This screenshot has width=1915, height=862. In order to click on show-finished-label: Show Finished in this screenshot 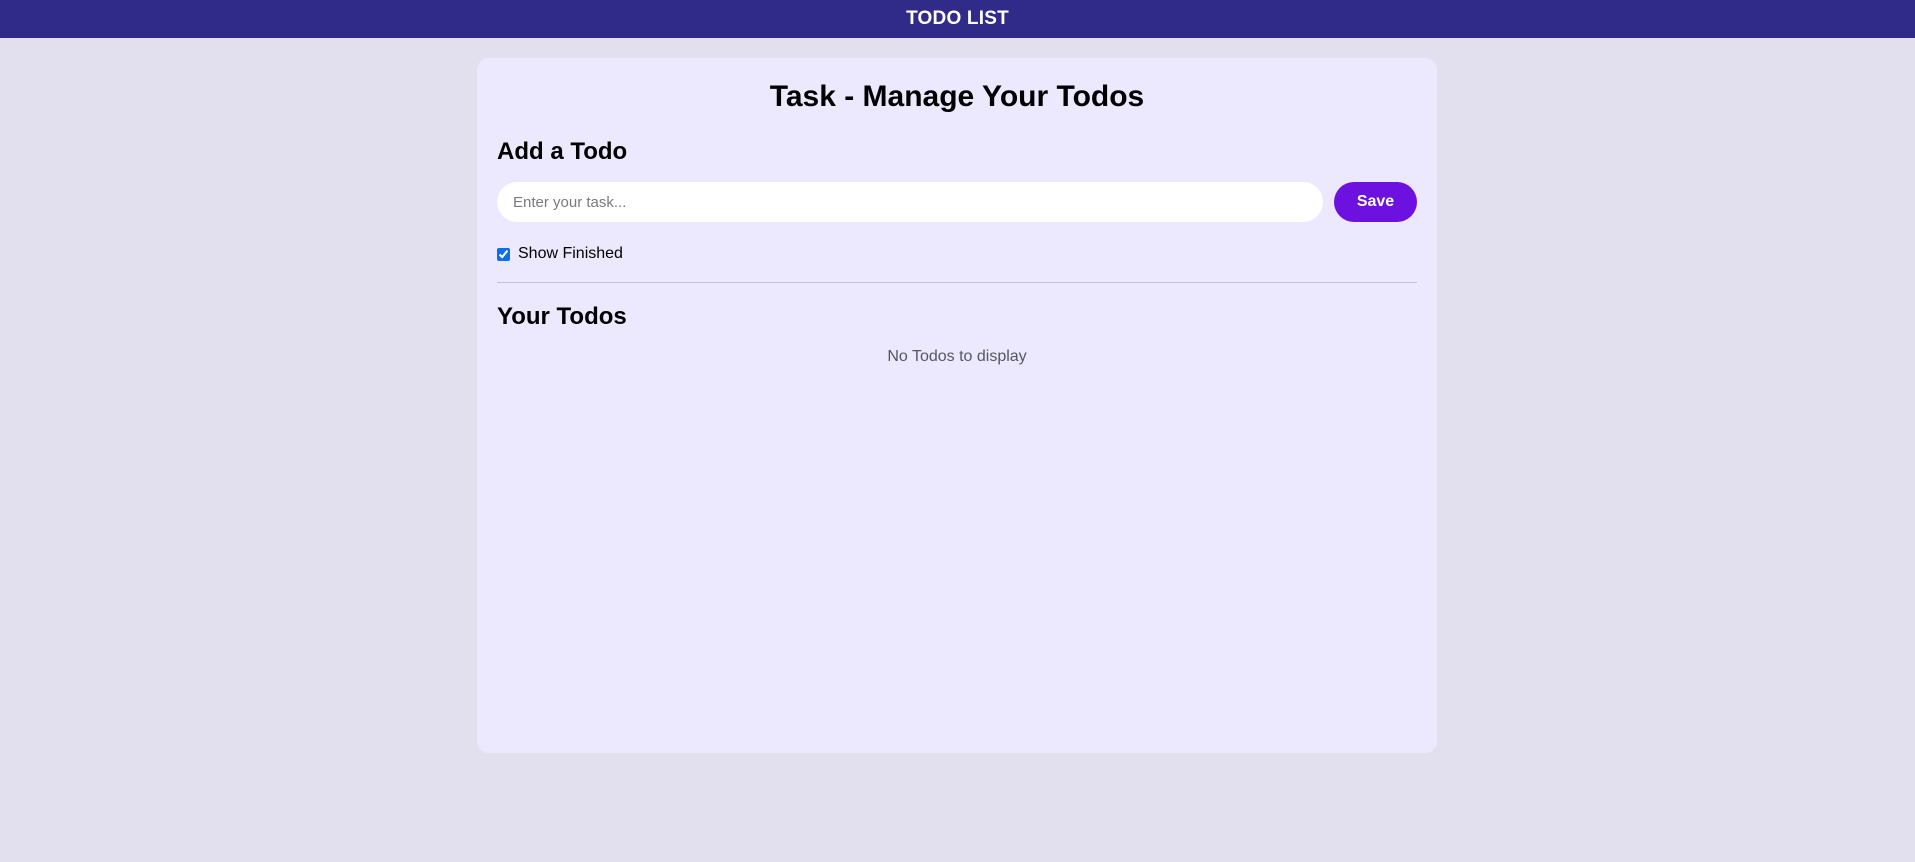, I will do `click(570, 253)`.